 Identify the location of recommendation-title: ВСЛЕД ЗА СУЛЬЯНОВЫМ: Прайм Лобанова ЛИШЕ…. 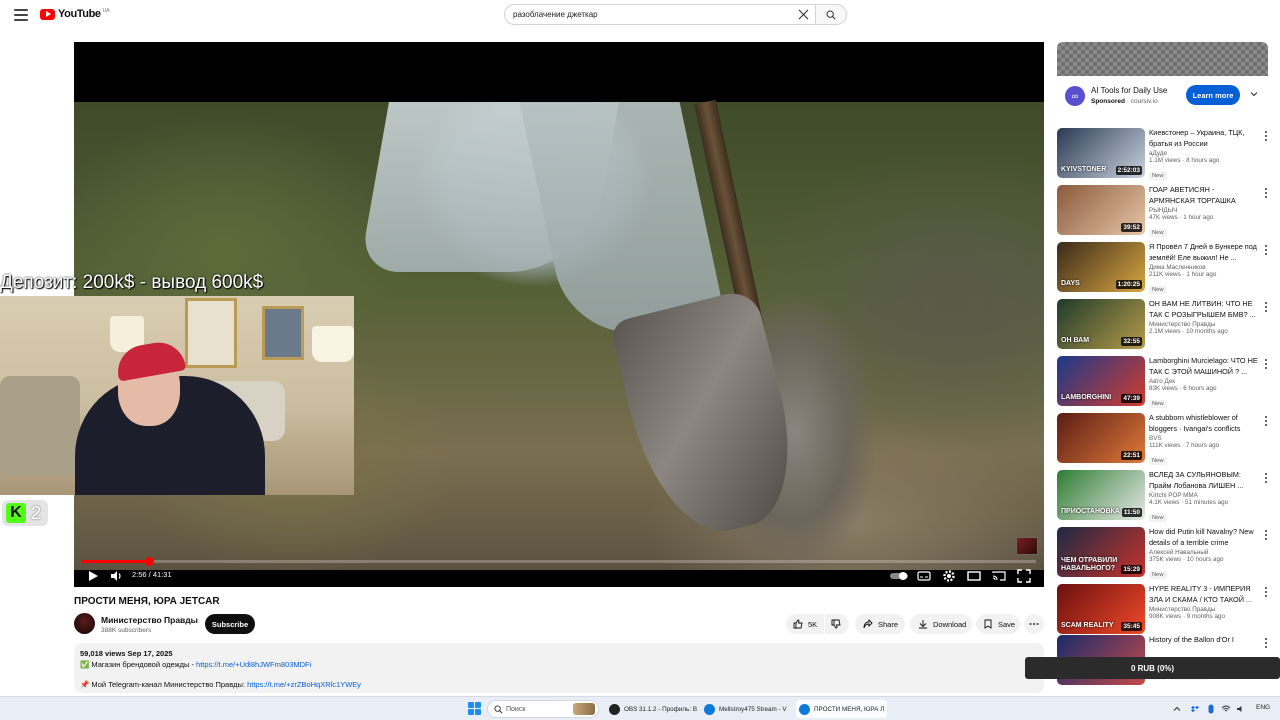
(1204, 480).